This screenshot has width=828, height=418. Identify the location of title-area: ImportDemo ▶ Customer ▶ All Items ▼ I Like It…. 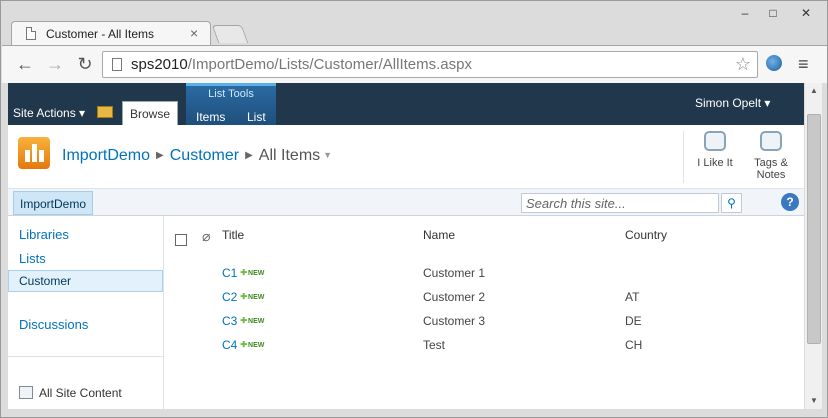
(406, 157).